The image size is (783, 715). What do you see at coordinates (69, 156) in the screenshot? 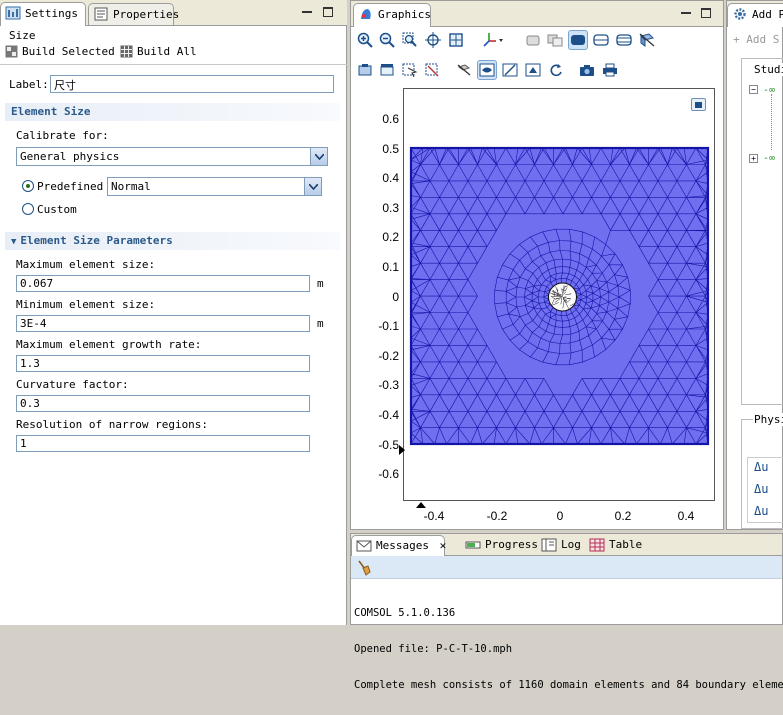
I see `calibrate-value: General physics` at bounding box center [69, 156].